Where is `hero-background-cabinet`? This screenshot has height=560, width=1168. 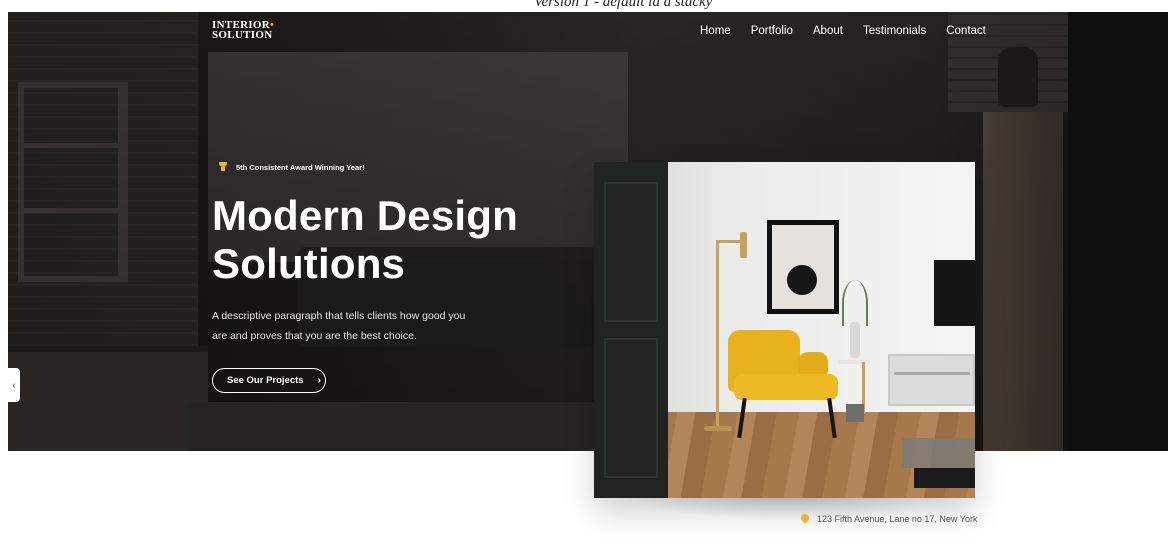 hero-background-cabinet is located at coordinates (108, 401).